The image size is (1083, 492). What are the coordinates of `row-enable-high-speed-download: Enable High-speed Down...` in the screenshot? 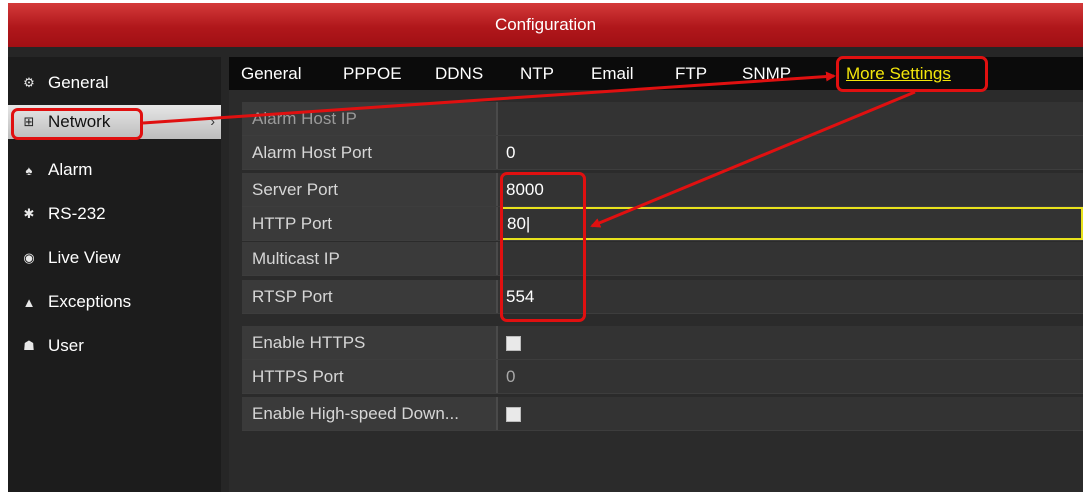 It's located at (662, 414).